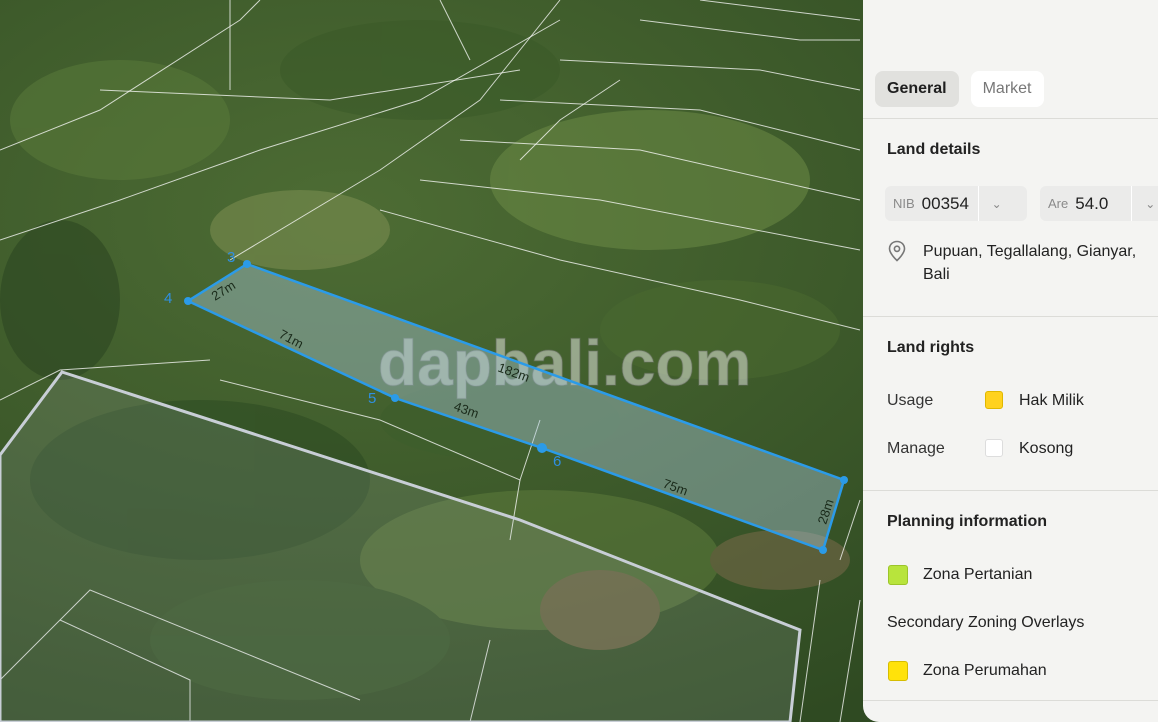 The image size is (1158, 722). What do you see at coordinates (978, 574) in the screenshot?
I see `zone-value: Zona Pertanian` at bounding box center [978, 574].